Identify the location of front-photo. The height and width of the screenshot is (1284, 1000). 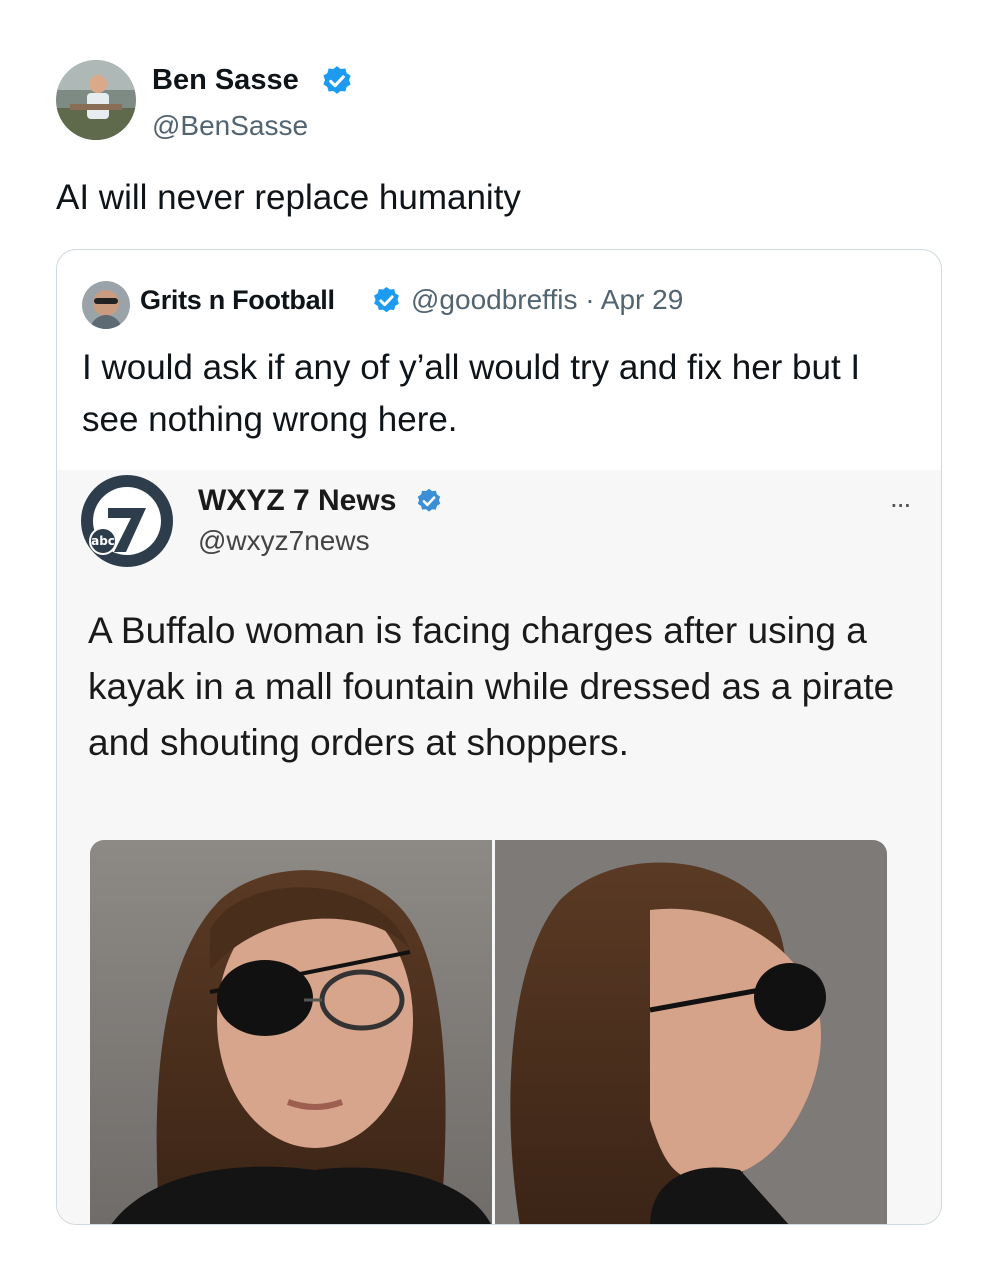
(291, 1032).